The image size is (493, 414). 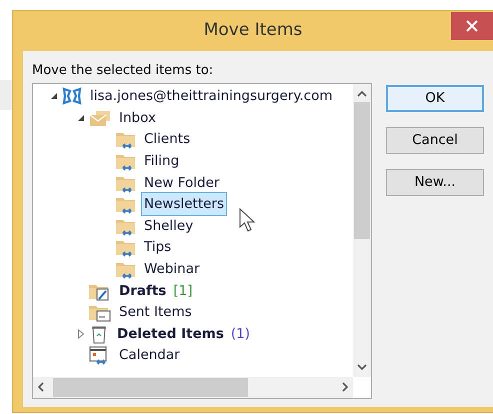 I want to click on scroll-left-icon, so click(x=41, y=387).